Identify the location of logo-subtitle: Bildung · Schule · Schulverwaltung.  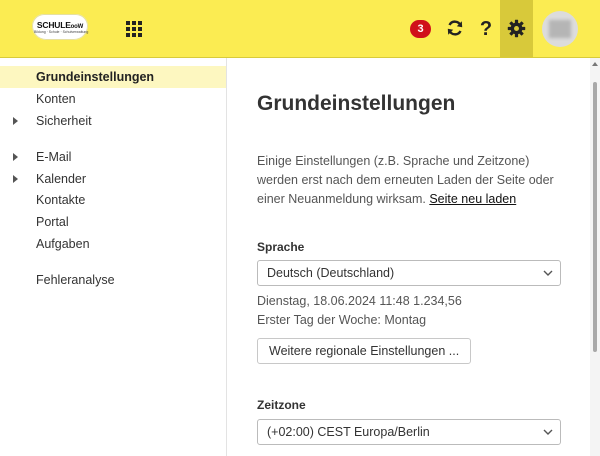
(61, 32).